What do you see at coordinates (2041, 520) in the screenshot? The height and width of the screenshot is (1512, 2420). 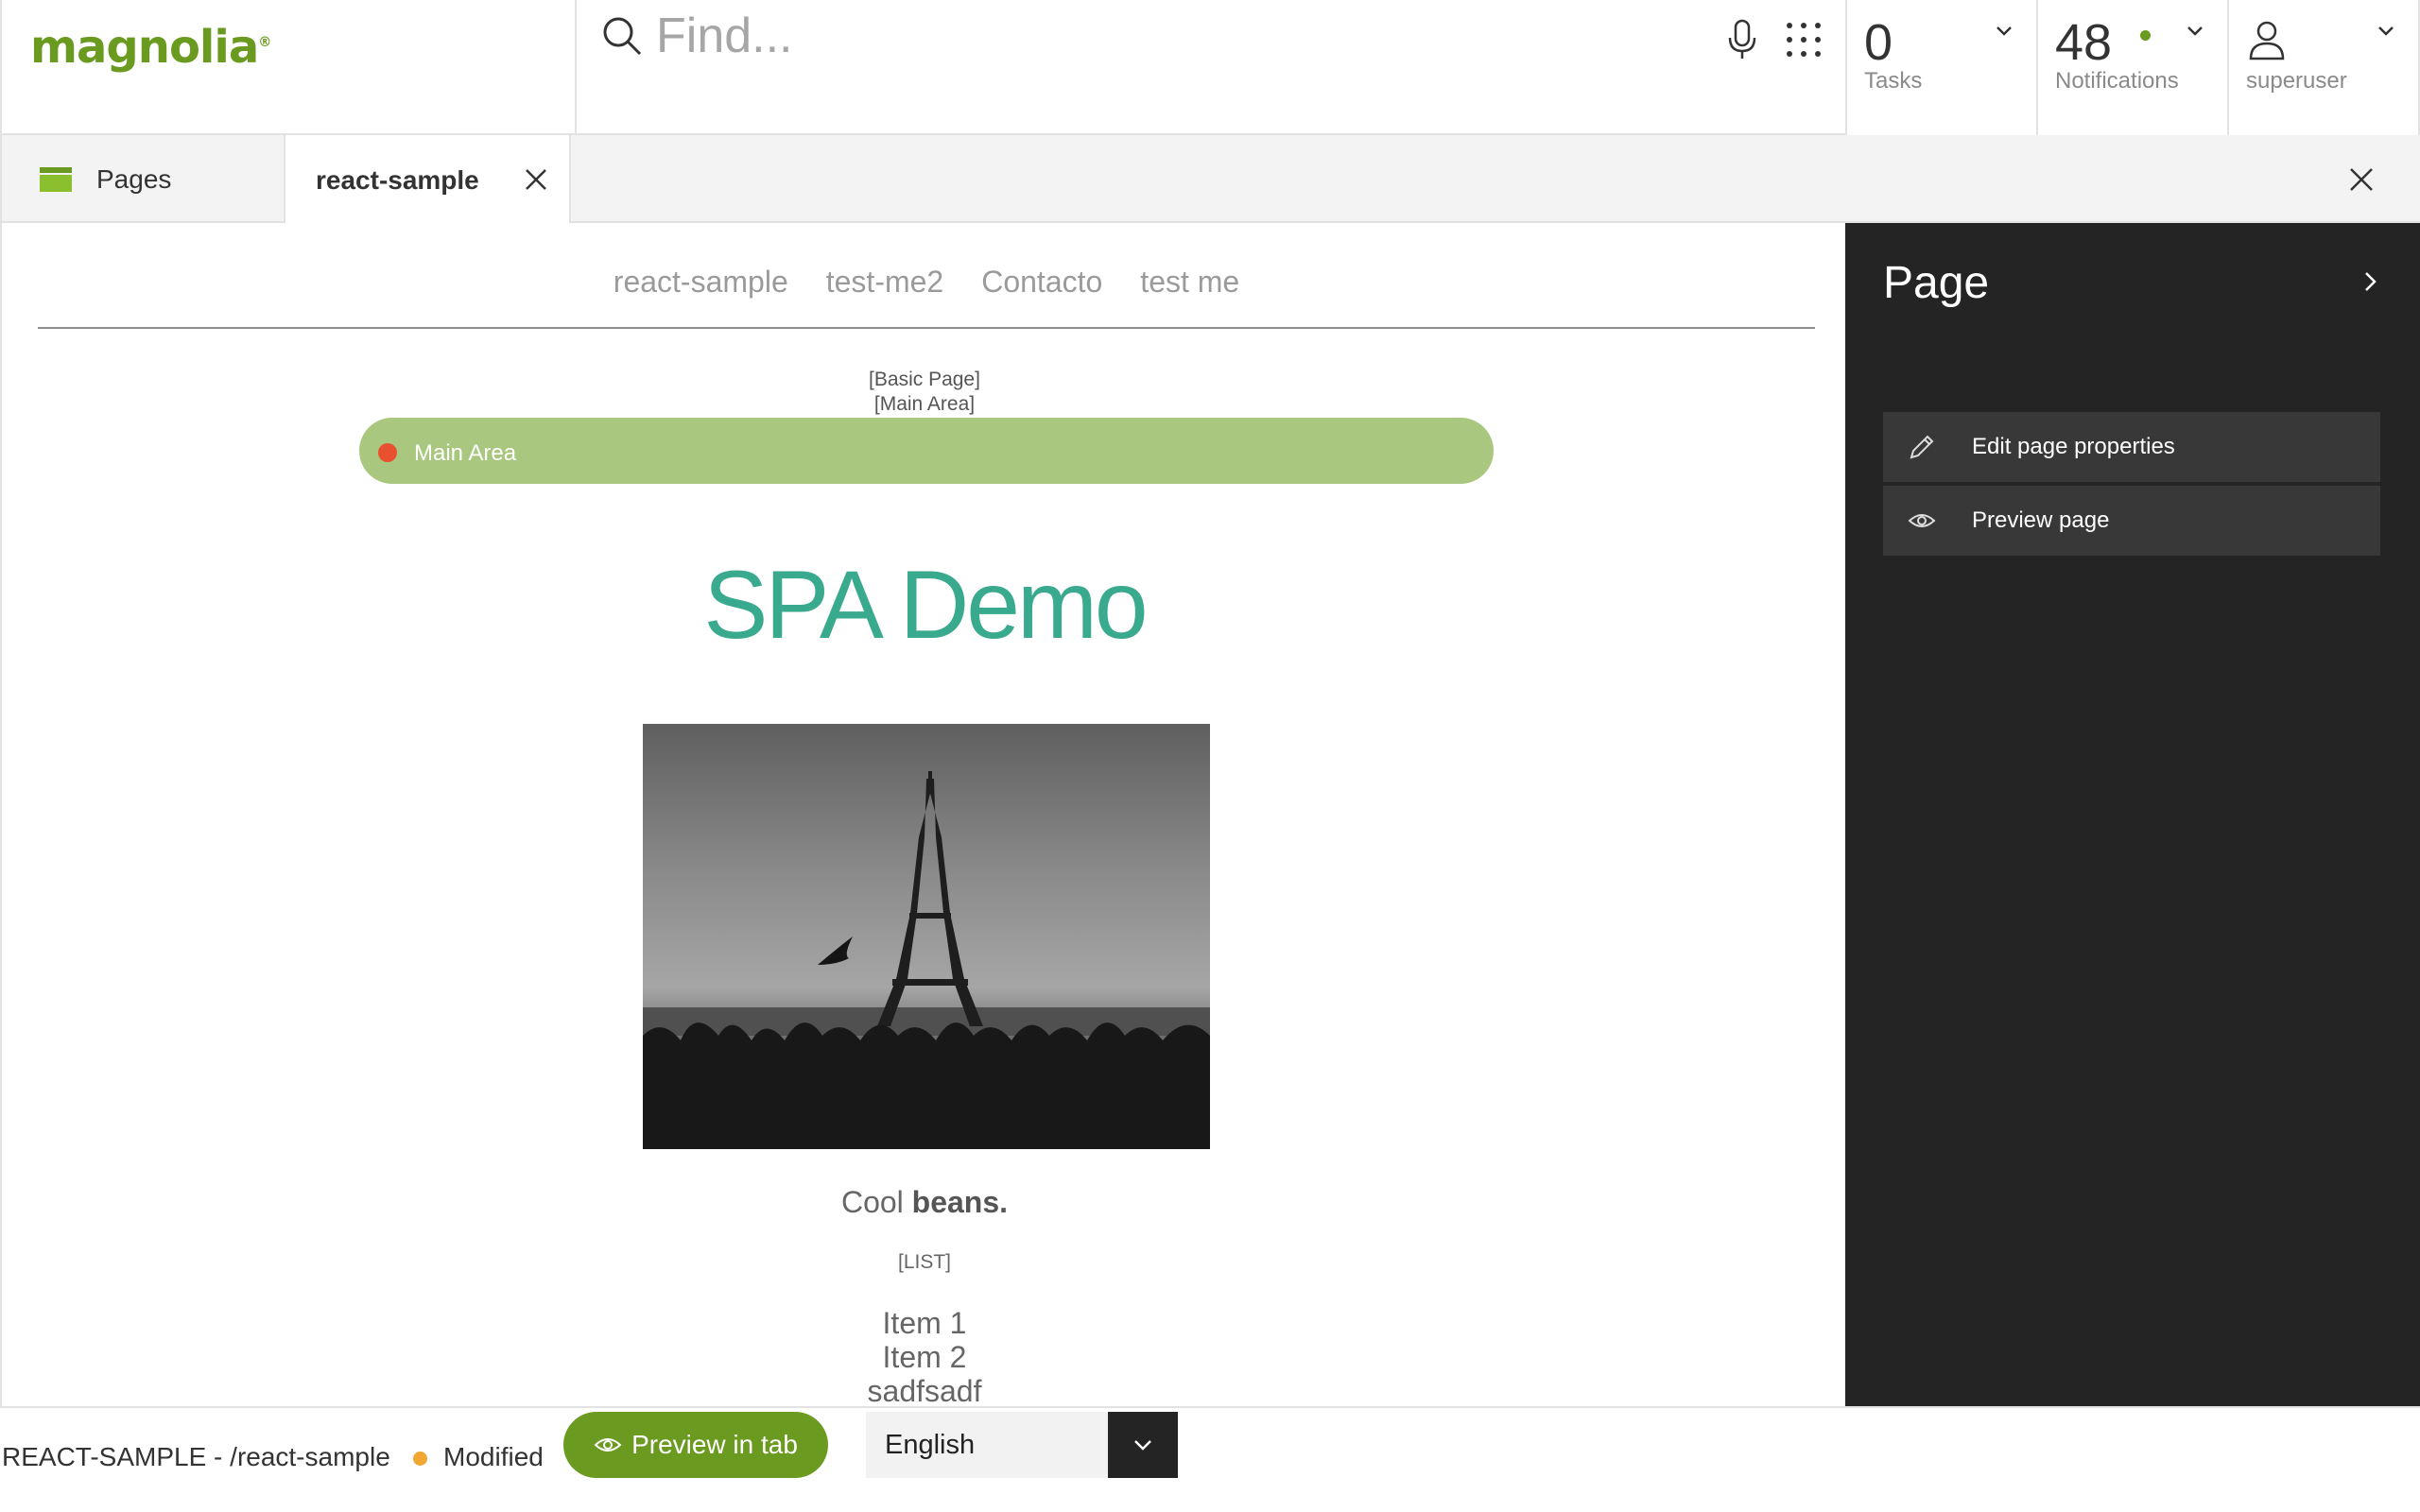 I see `preview-page-label: Preview page` at bounding box center [2041, 520].